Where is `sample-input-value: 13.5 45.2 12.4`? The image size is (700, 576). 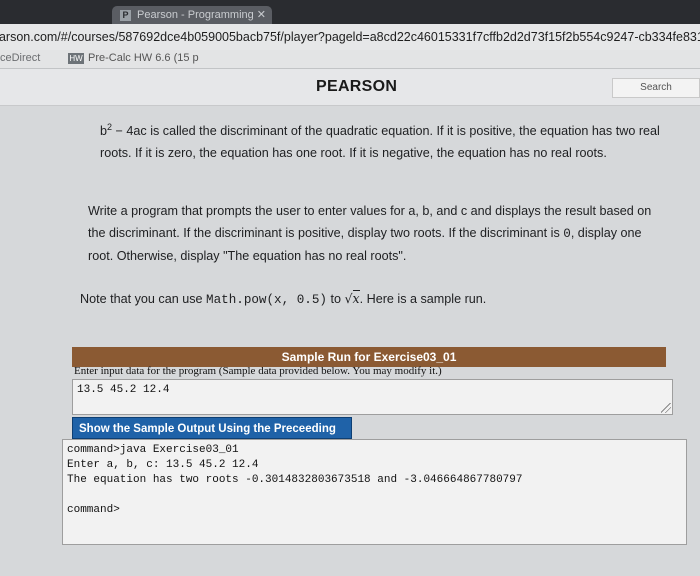 sample-input-value: 13.5 45.2 12.4 is located at coordinates (123, 390).